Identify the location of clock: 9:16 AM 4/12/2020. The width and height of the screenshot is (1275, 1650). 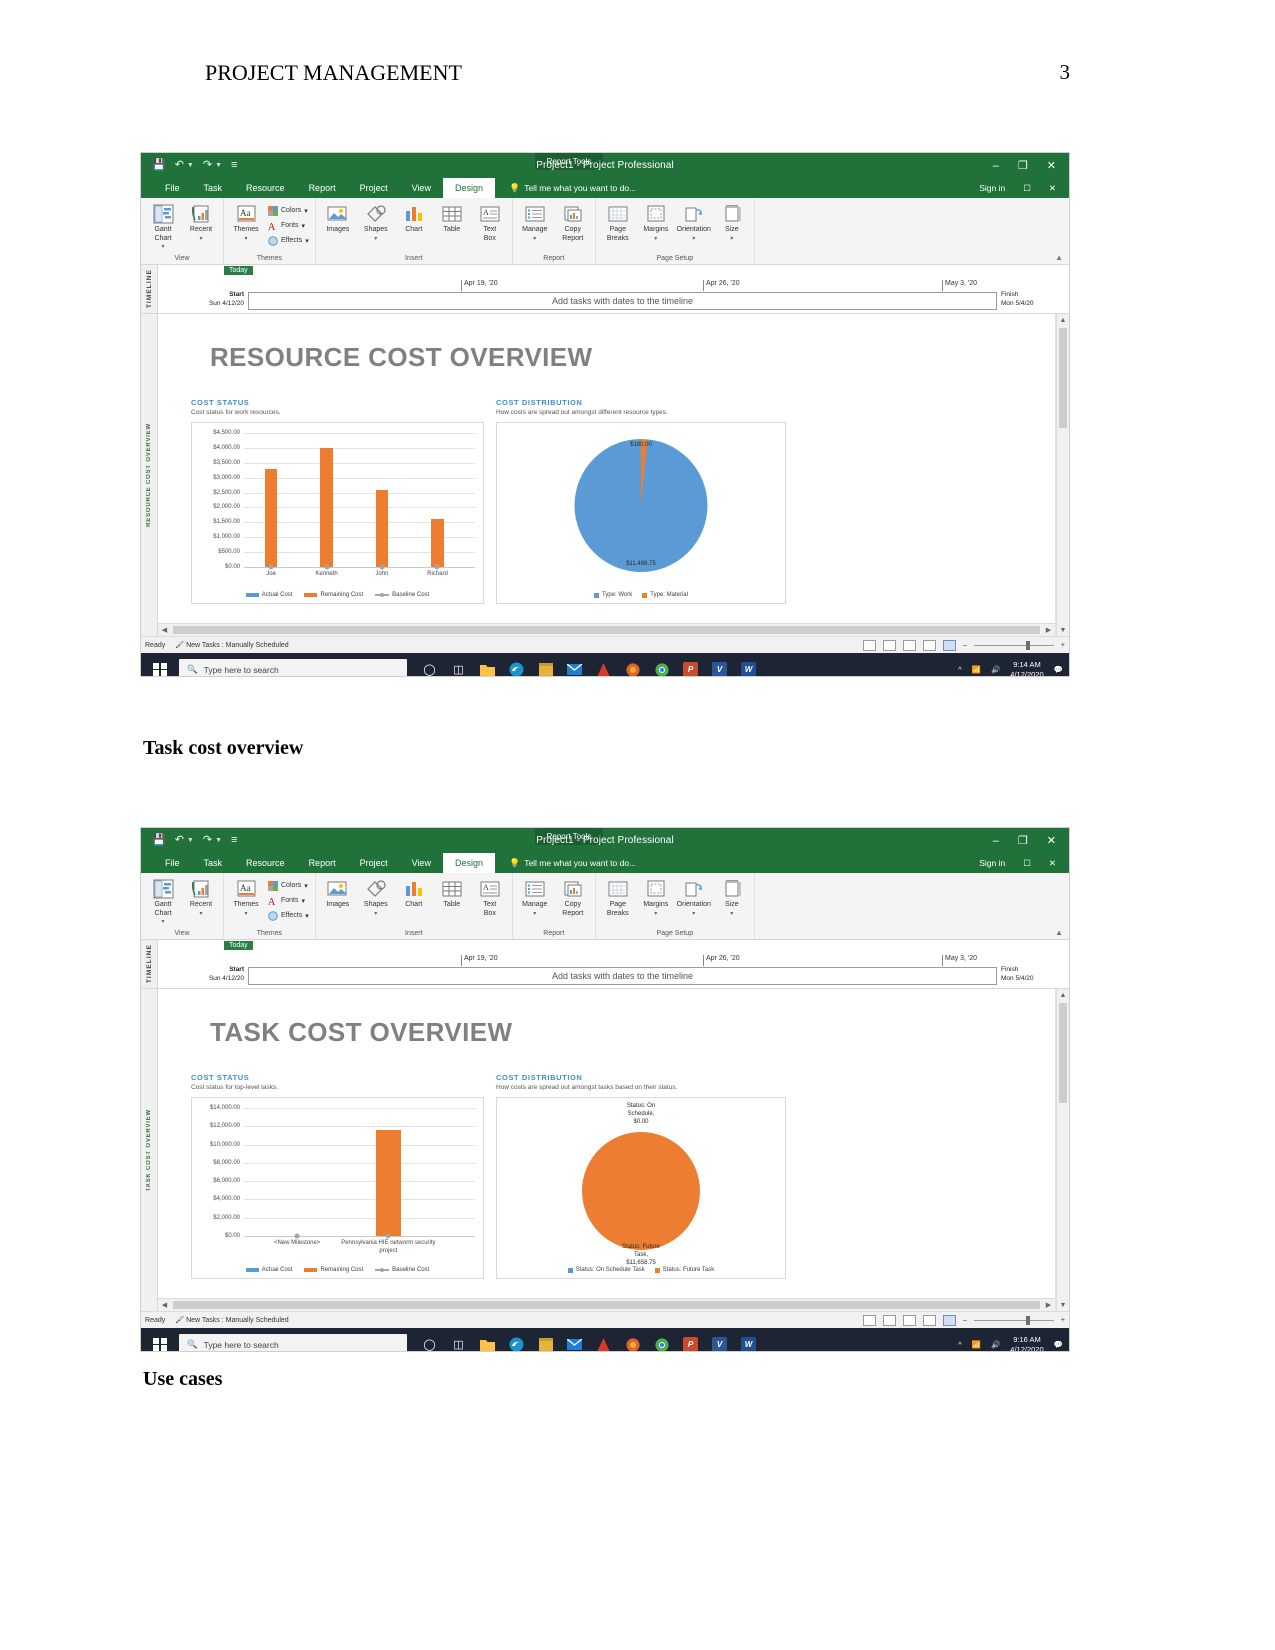
(1026, 1343).